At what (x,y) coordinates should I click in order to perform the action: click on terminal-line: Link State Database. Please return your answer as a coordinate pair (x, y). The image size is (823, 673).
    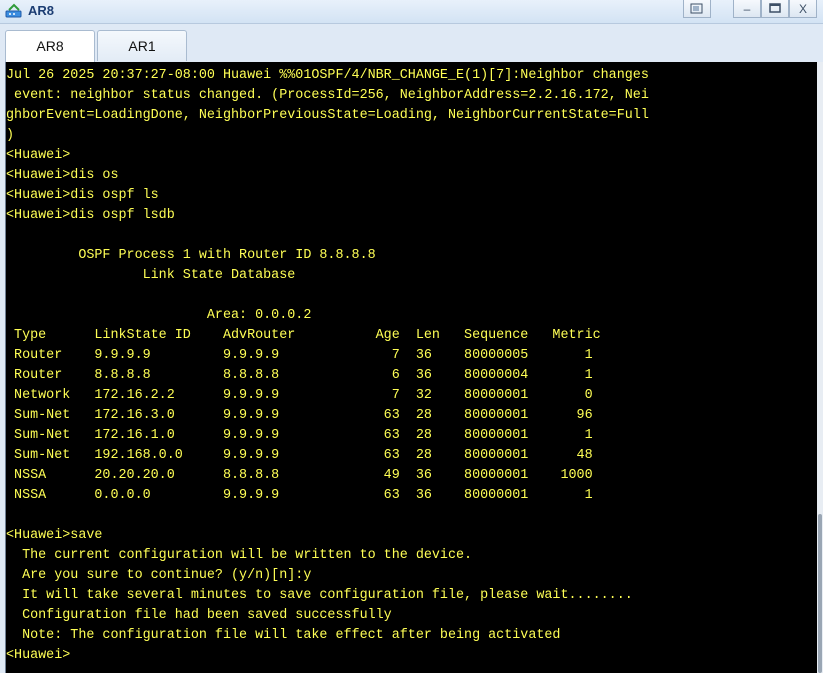
    Looking at the image, I should click on (151, 275).